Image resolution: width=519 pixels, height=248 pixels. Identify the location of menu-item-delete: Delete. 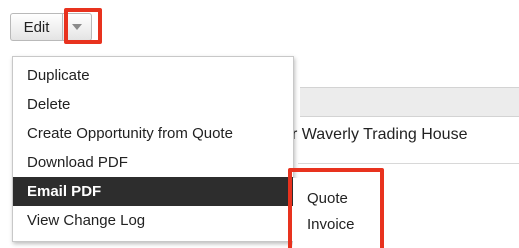
(153, 104).